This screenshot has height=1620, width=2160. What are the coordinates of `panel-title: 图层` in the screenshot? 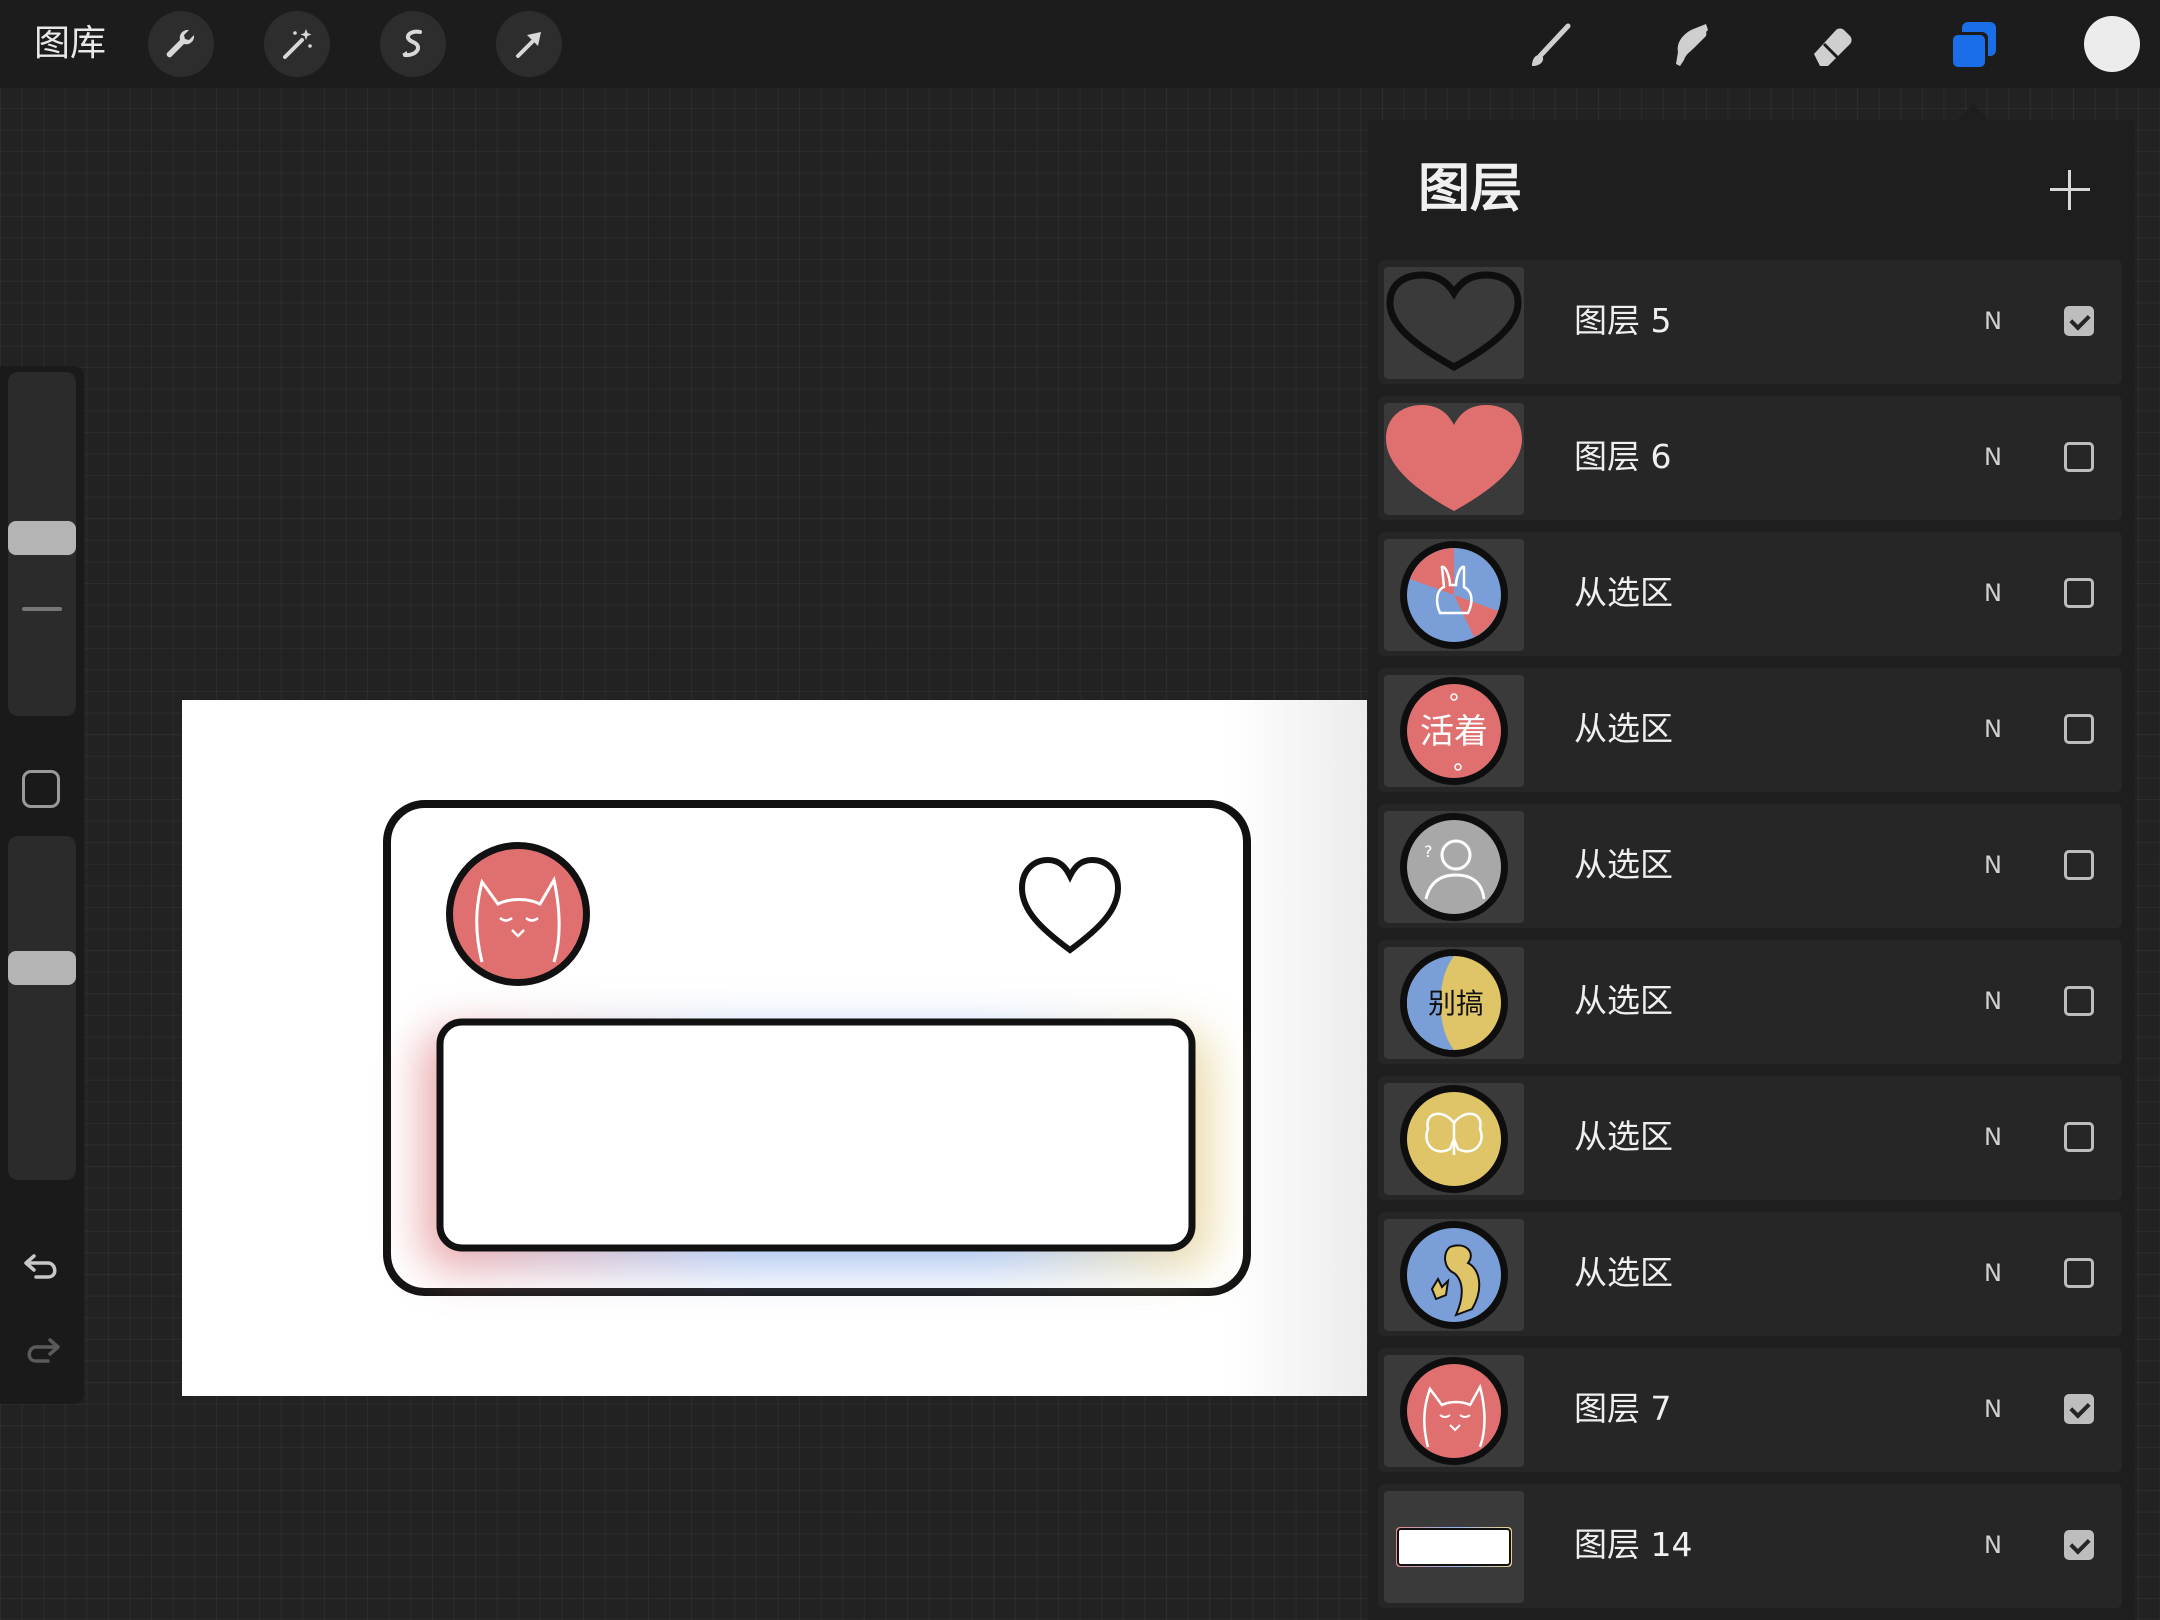 It's located at (1470, 189).